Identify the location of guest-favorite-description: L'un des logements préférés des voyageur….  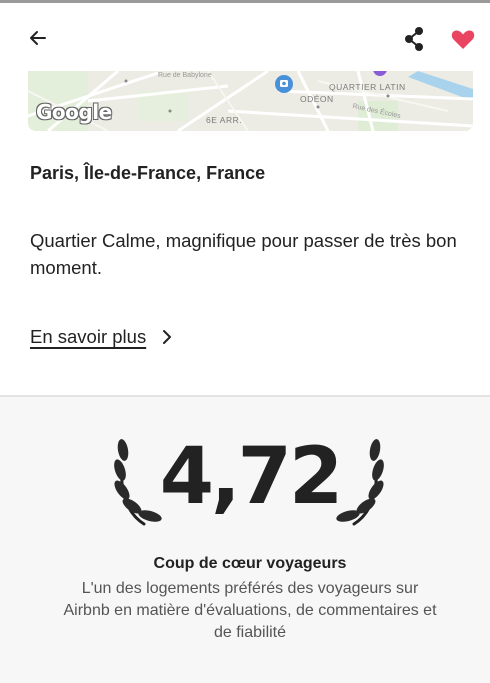
(250, 610).